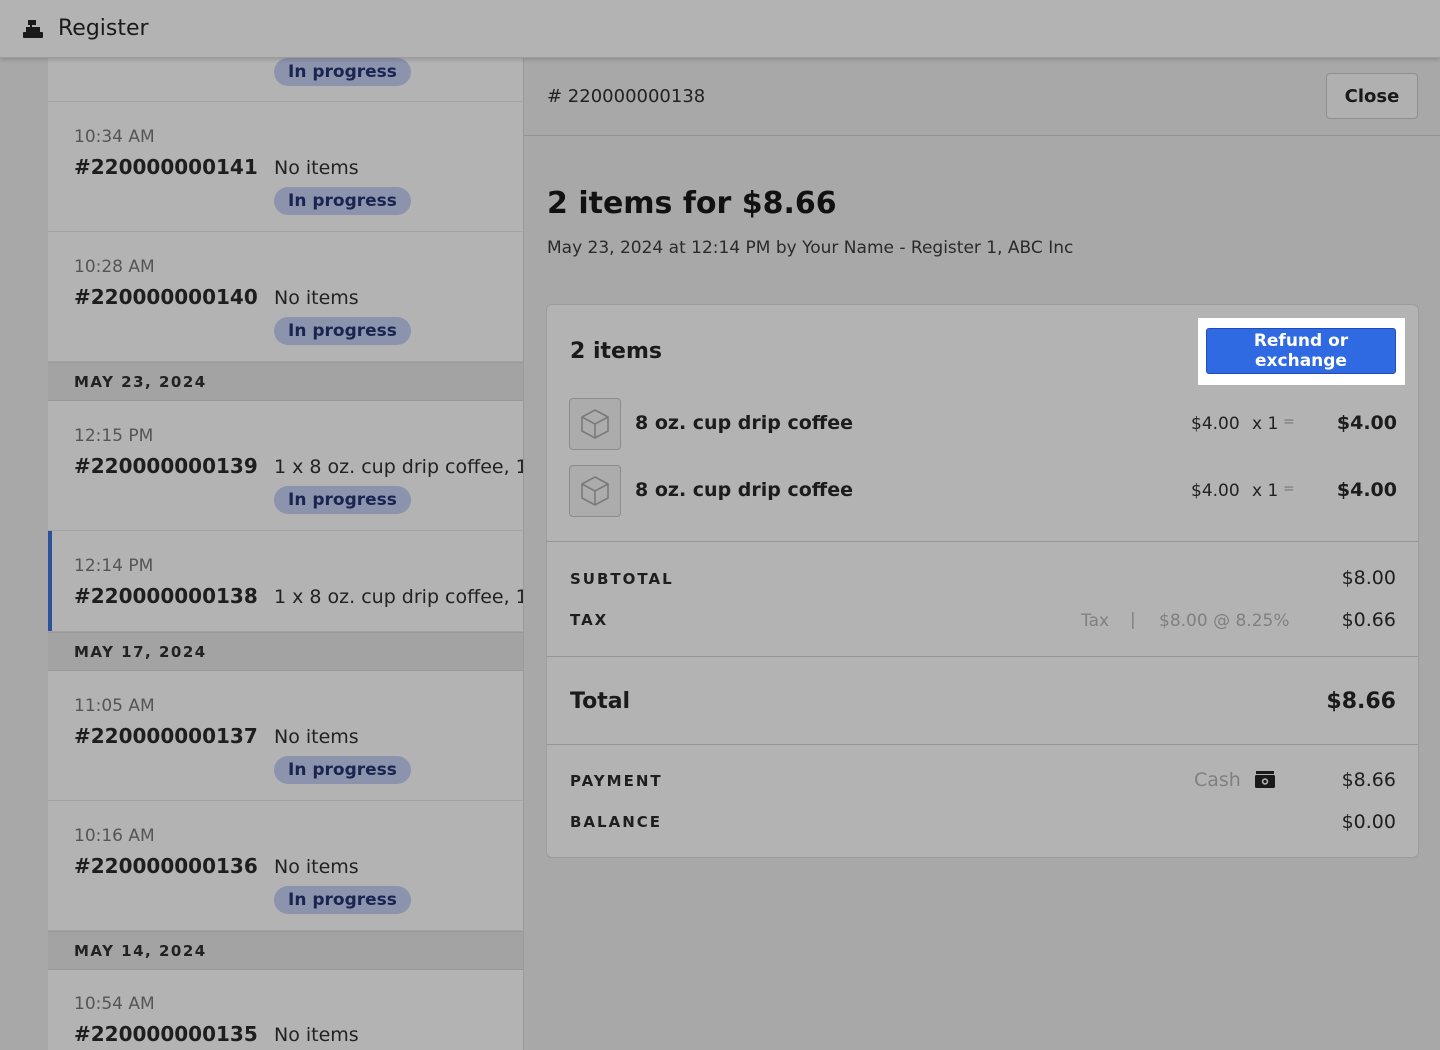 Image resolution: width=1440 pixels, height=1050 pixels. I want to click on cash-icon, so click(1265, 782).